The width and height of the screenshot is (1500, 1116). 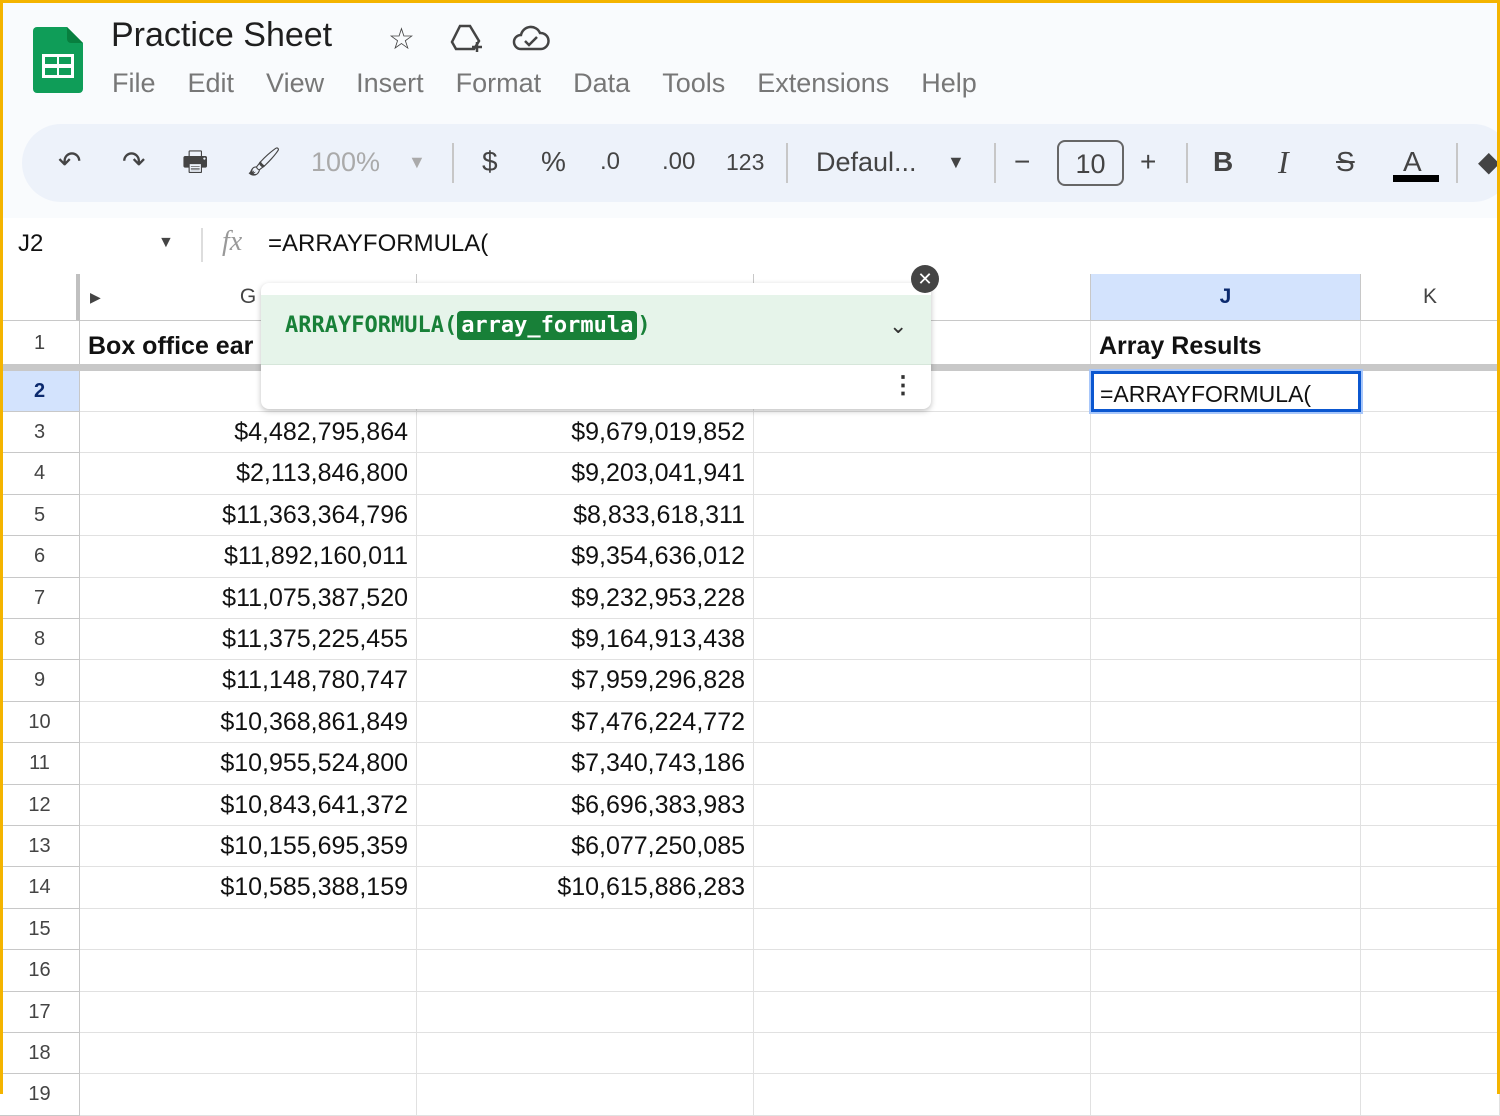 What do you see at coordinates (390, 83) in the screenshot?
I see `menu-insert: Insert` at bounding box center [390, 83].